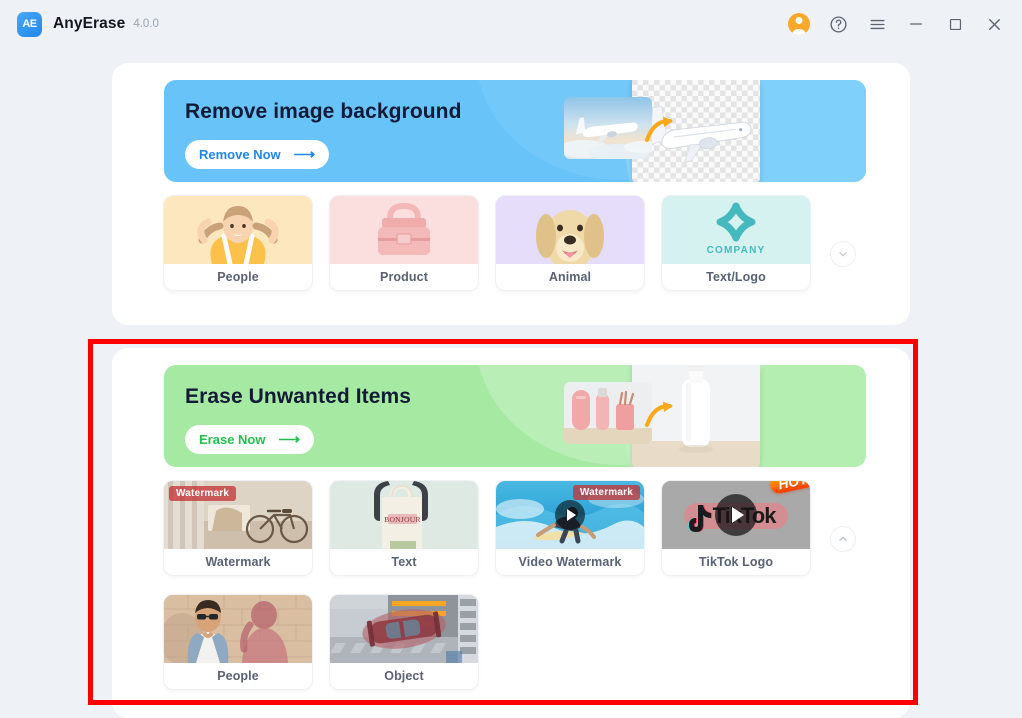 This screenshot has width=1022, height=718. Describe the element at coordinates (896, 24) in the screenshot. I see `window-controls` at that location.